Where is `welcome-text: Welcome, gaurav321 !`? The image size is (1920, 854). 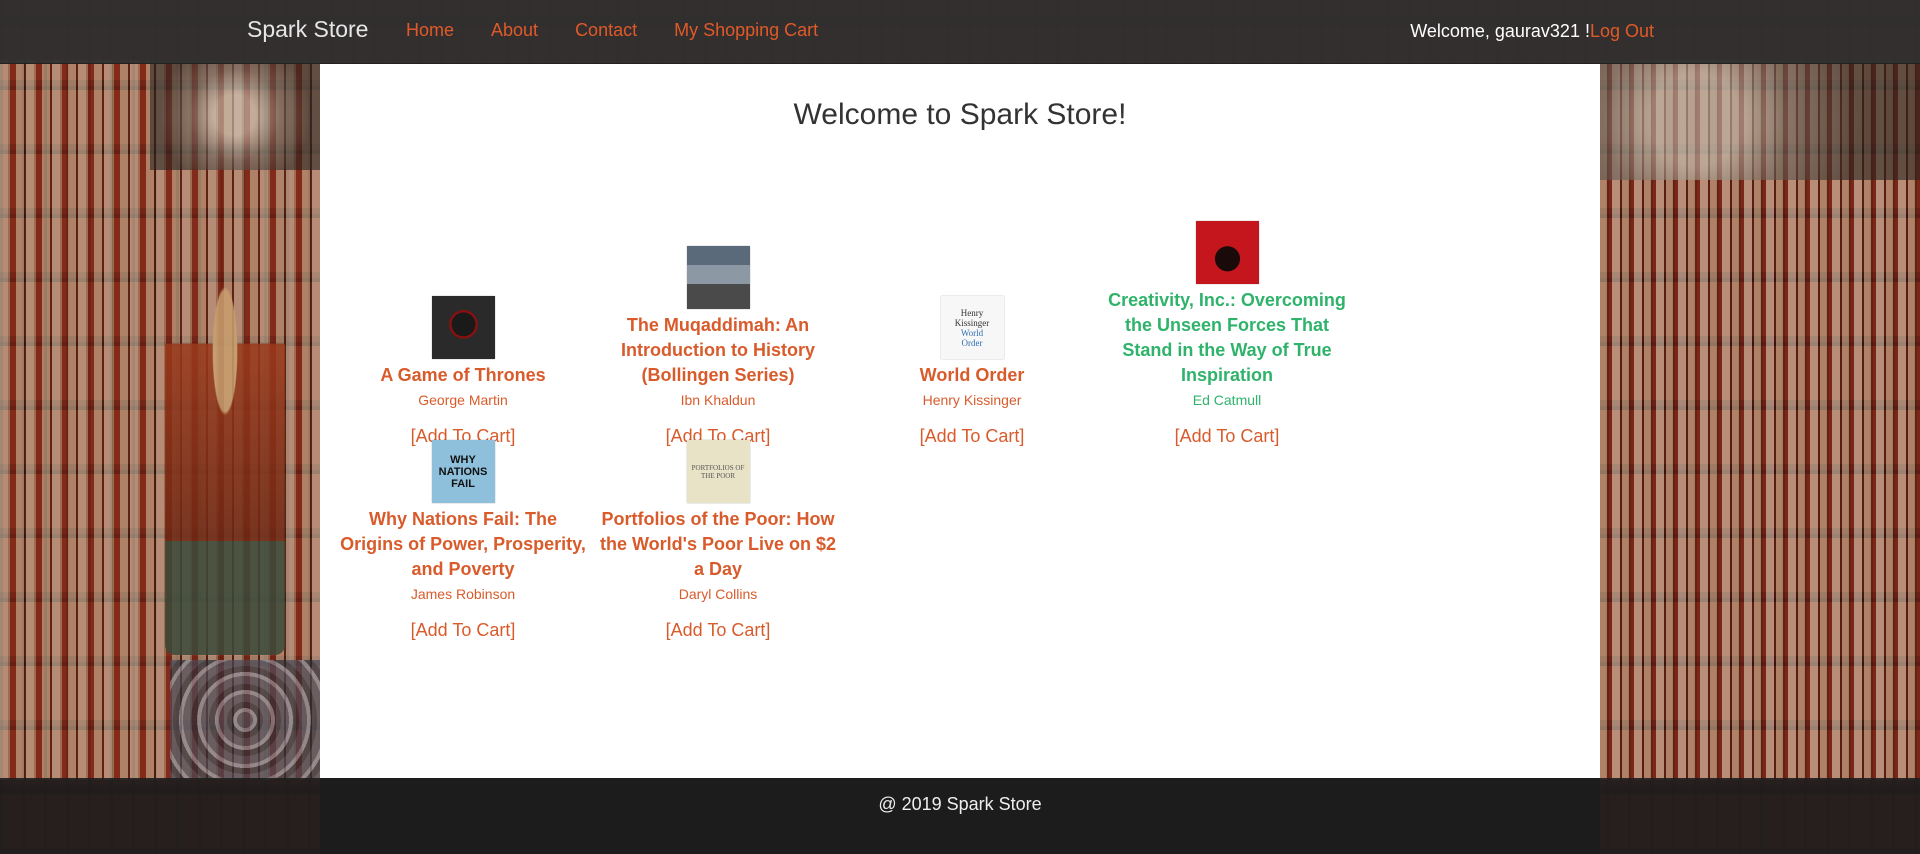
welcome-text: Welcome, gaurav321 ! is located at coordinates (1500, 31).